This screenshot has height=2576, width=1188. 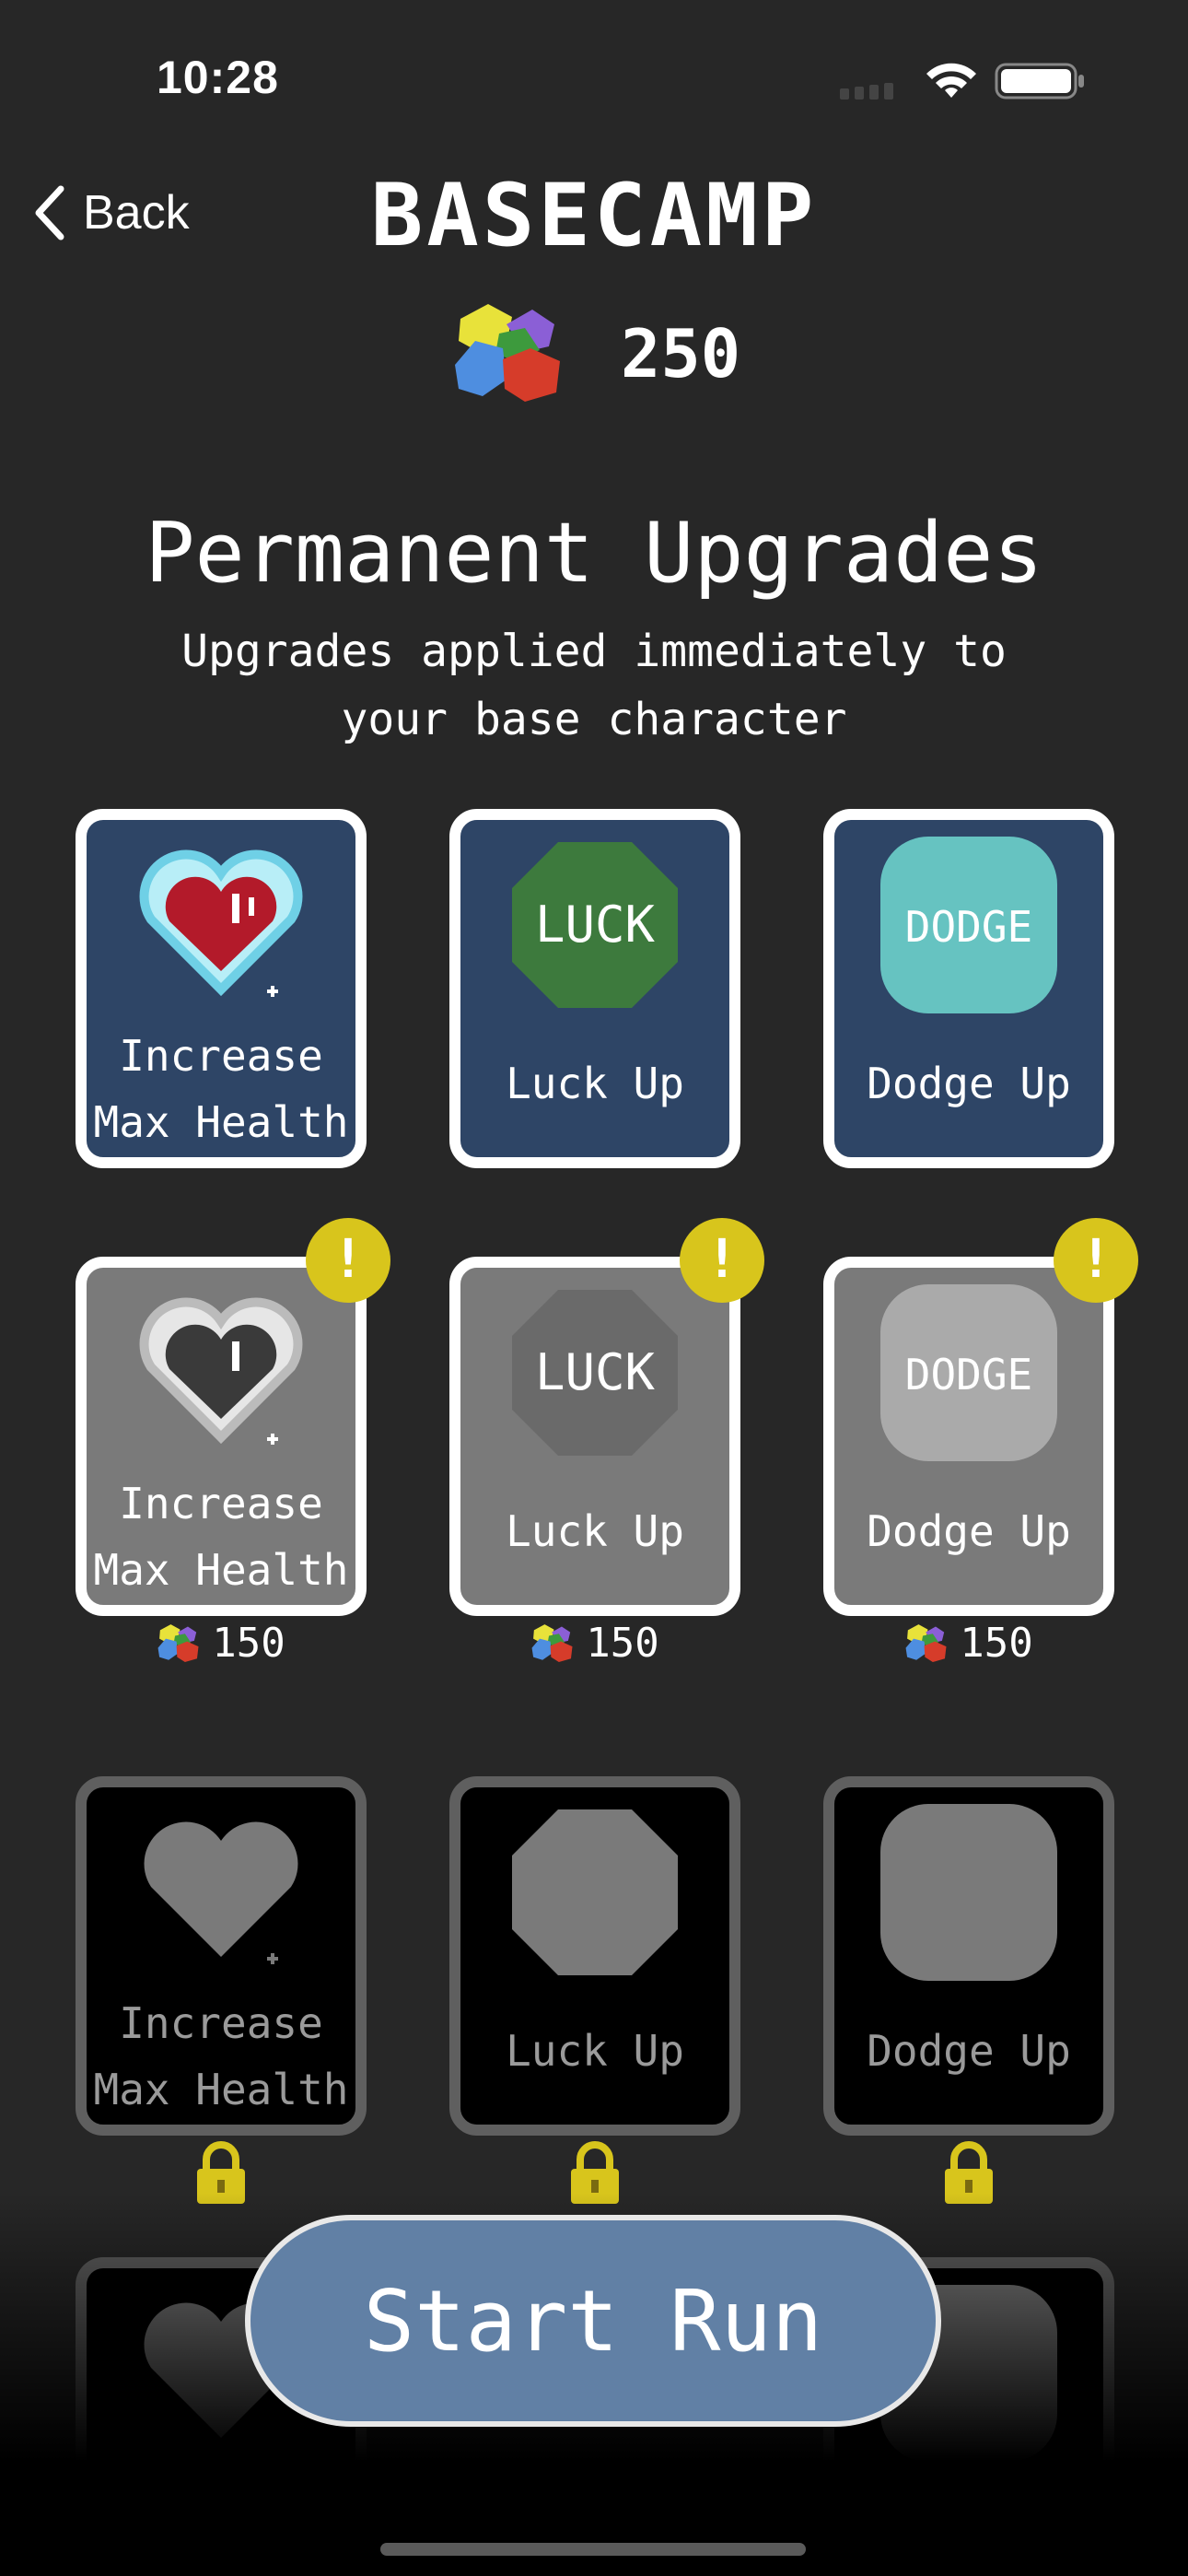 I want to click on upgrade-card-luck-owned: LUCK Luck Up, so click(x=594, y=989).